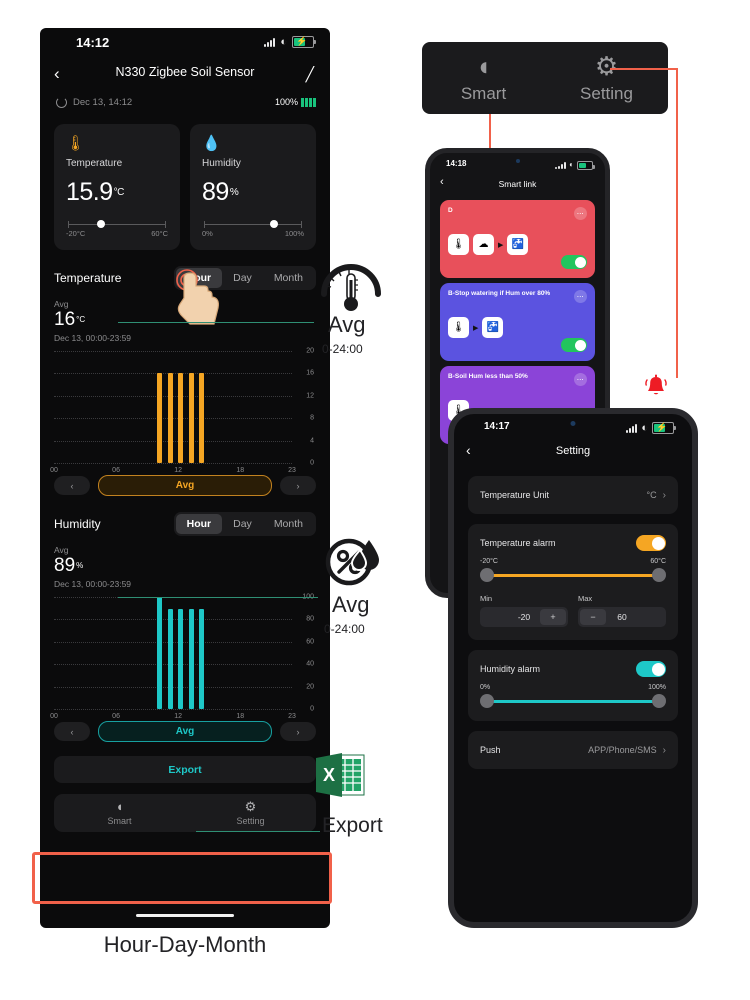 Image resolution: width=750 pixels, height=1000 pixels. I want to click on humidity-avg-label: Avg, so click(61, 550).